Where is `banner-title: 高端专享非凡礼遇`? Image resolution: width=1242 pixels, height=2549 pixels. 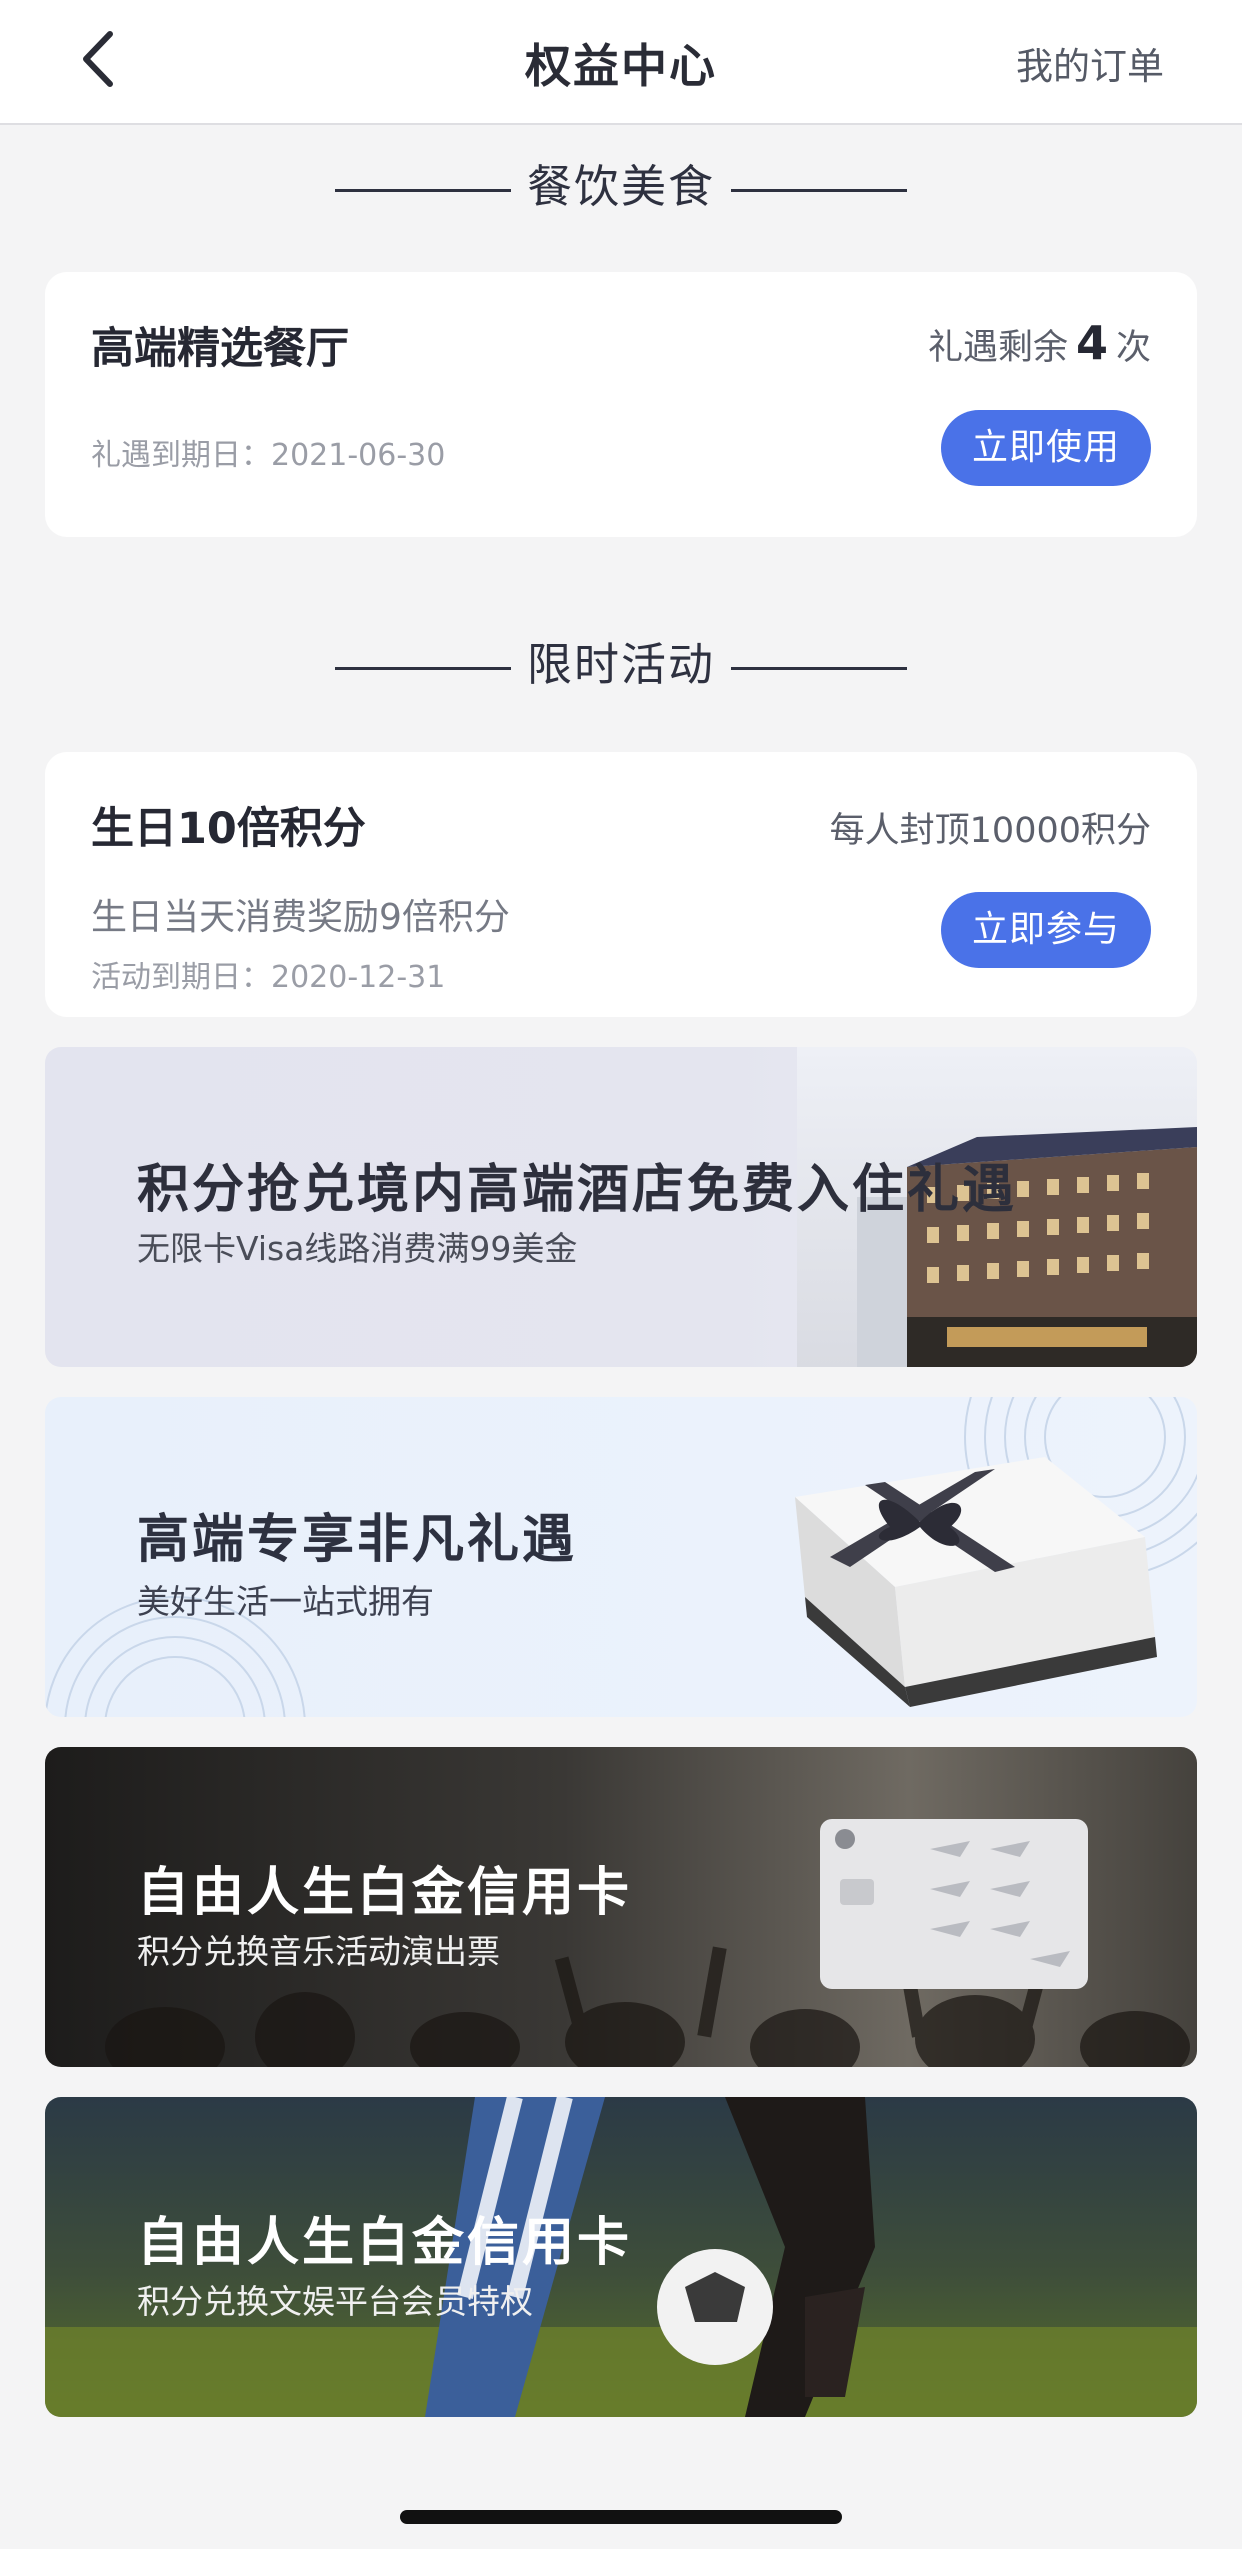
banner-title: 高端专享非凡礼遇 is located at coordinates (357, 1539).